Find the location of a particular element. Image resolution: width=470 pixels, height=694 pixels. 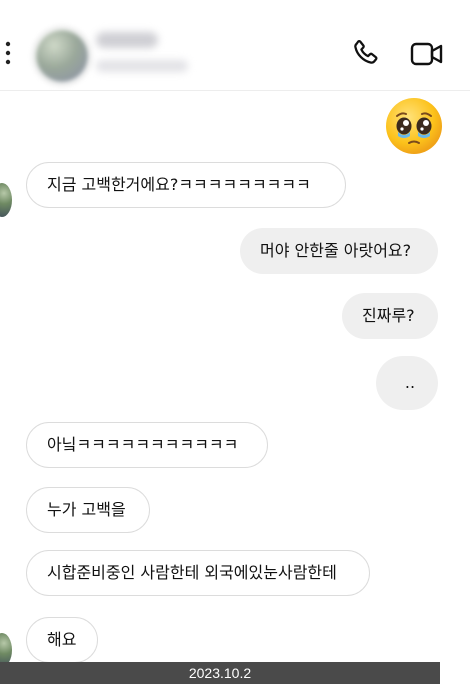

phone-icon is located at coordinates (365, 53).